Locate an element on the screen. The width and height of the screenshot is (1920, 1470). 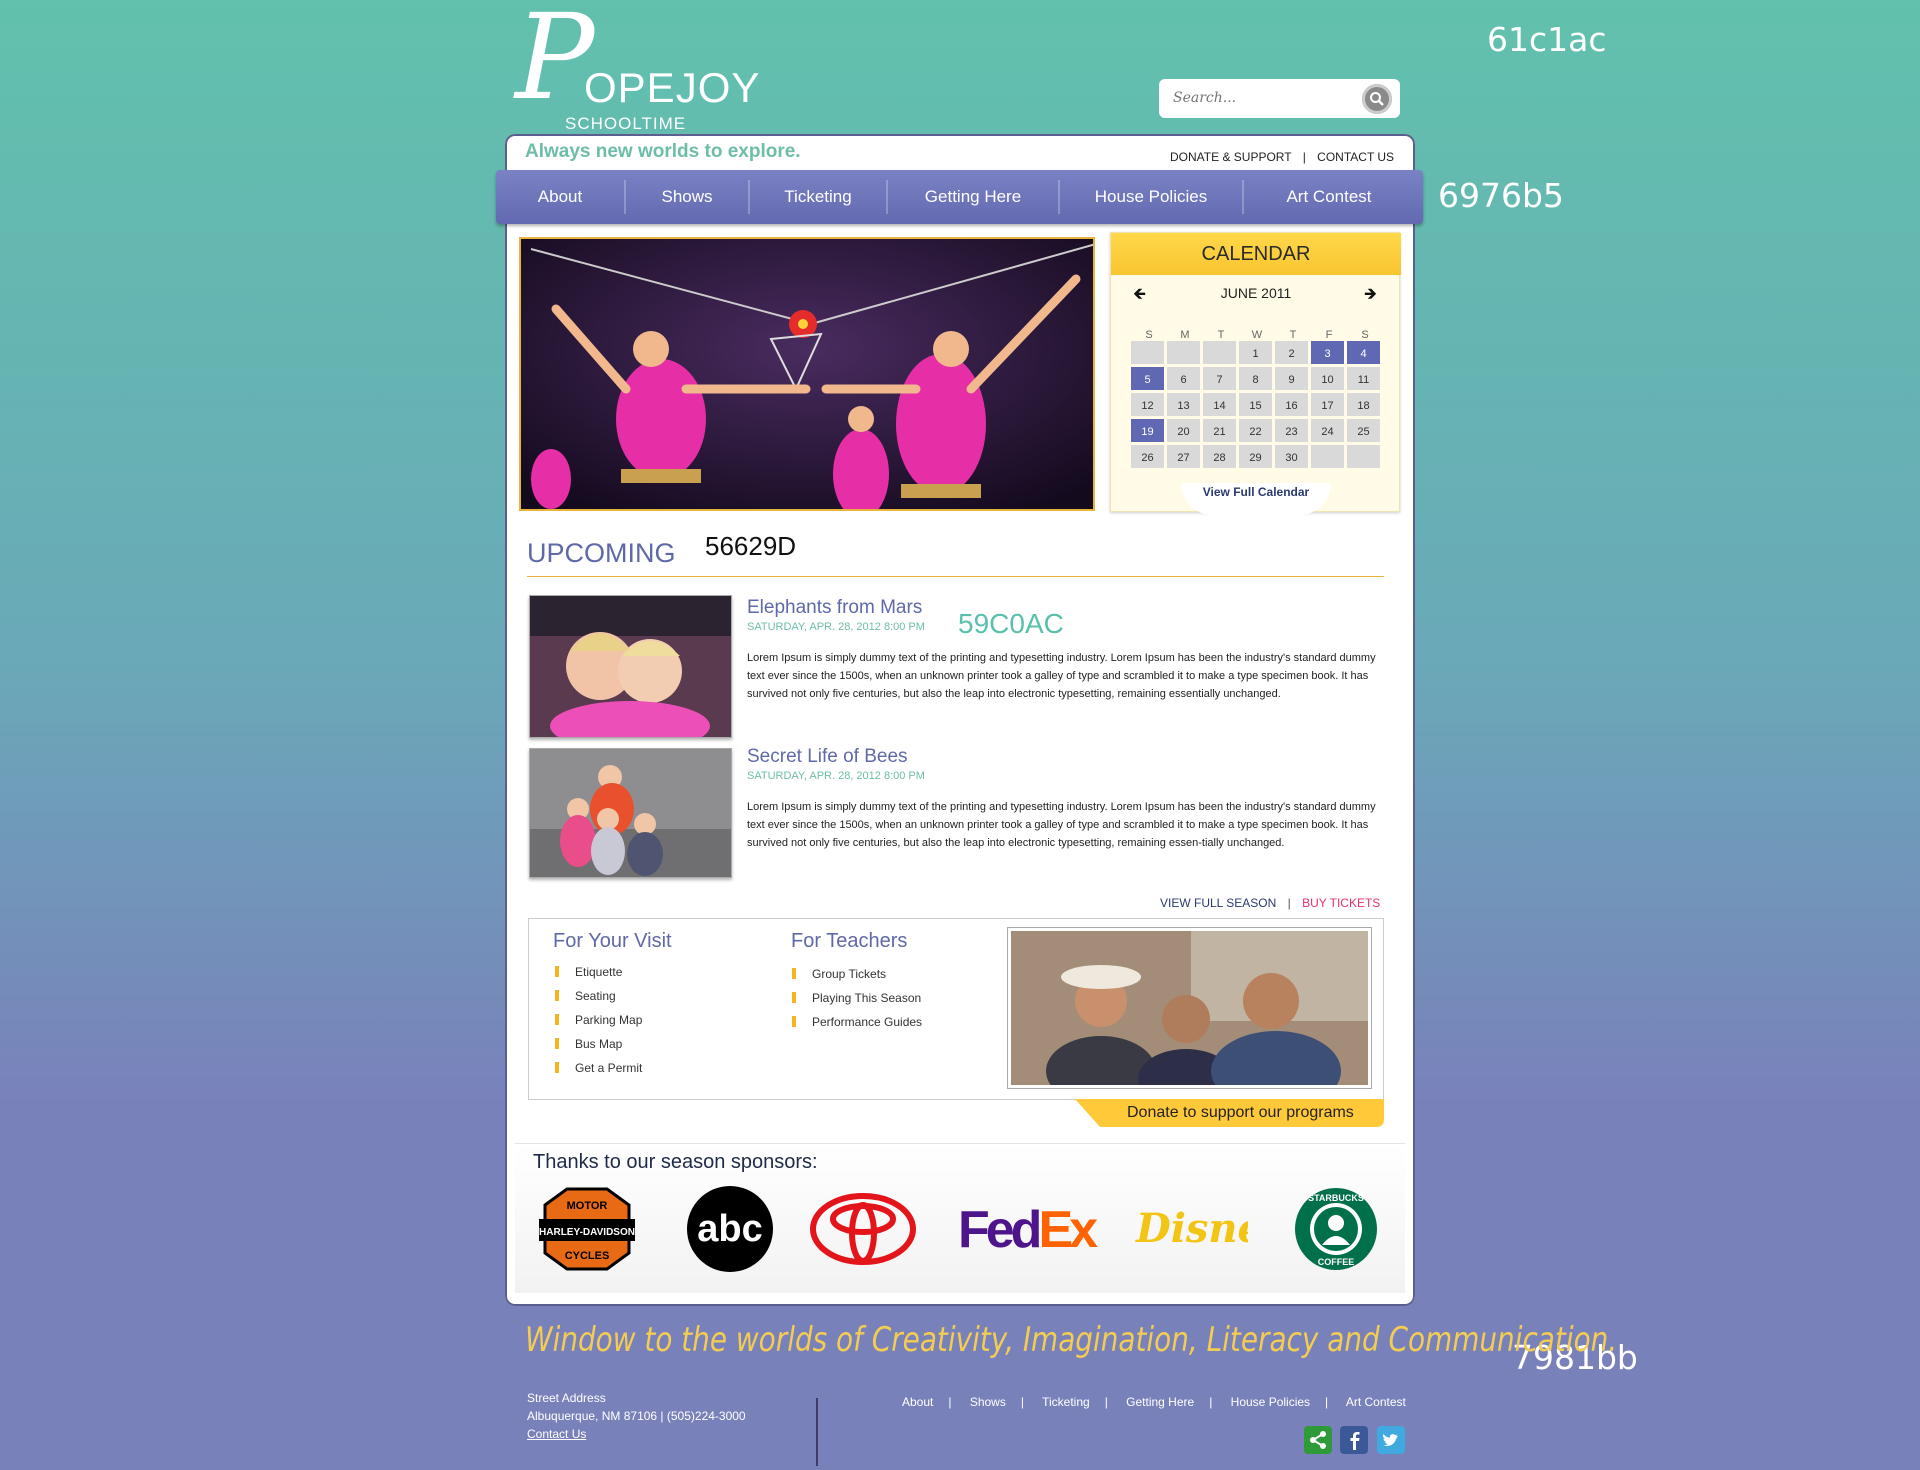
calendar-weekday: T is located at coordinates (1221, 335).